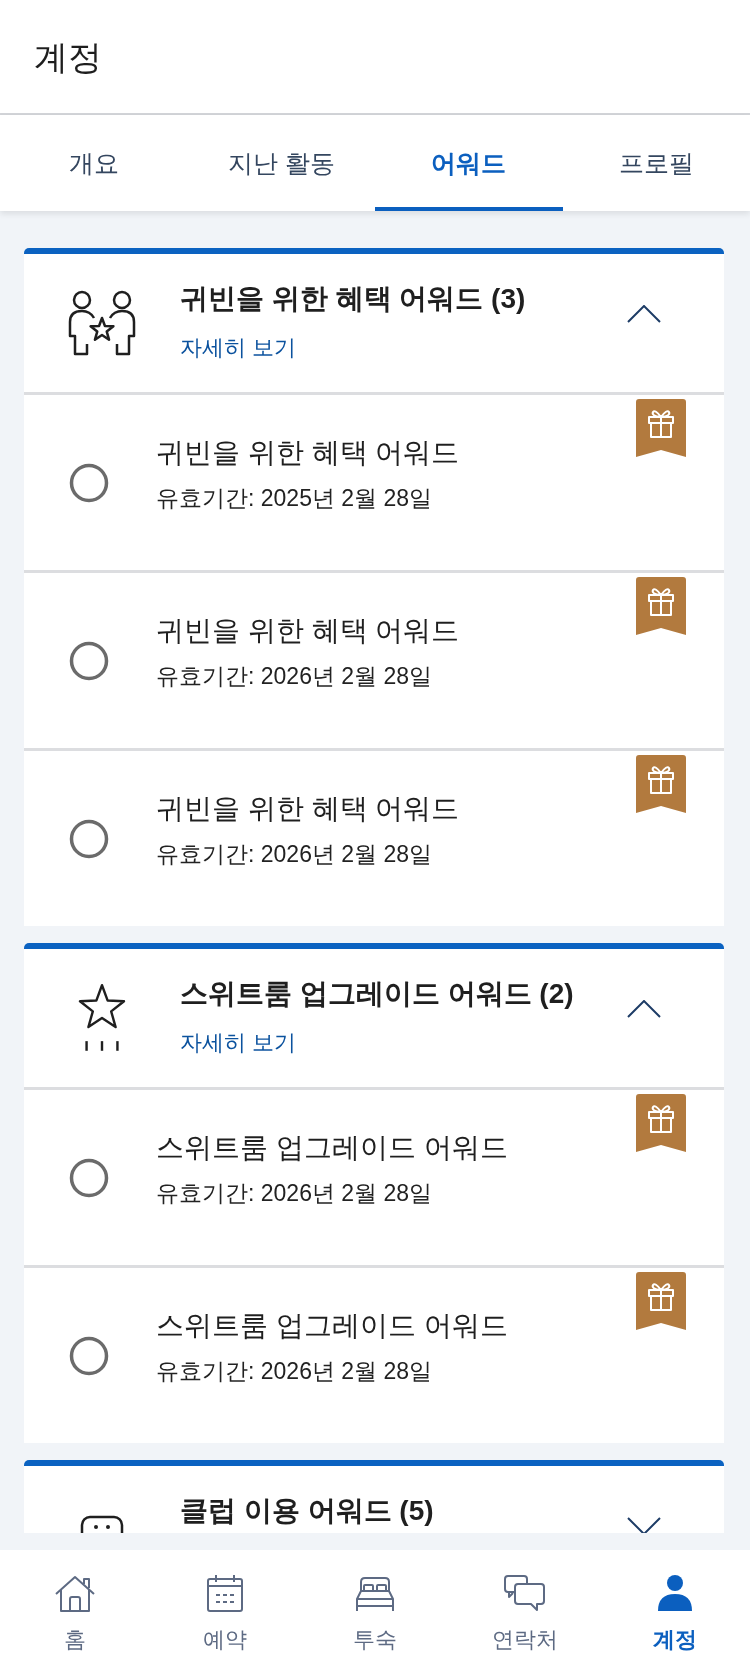  Describe the element at coordinates (94, 163) in the screenshot. I see `tab: 개요` at that location.